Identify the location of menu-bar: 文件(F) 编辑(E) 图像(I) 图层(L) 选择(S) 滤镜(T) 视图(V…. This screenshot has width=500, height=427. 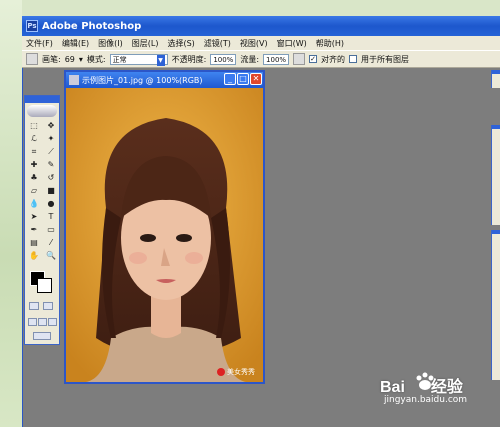
(261, 43).